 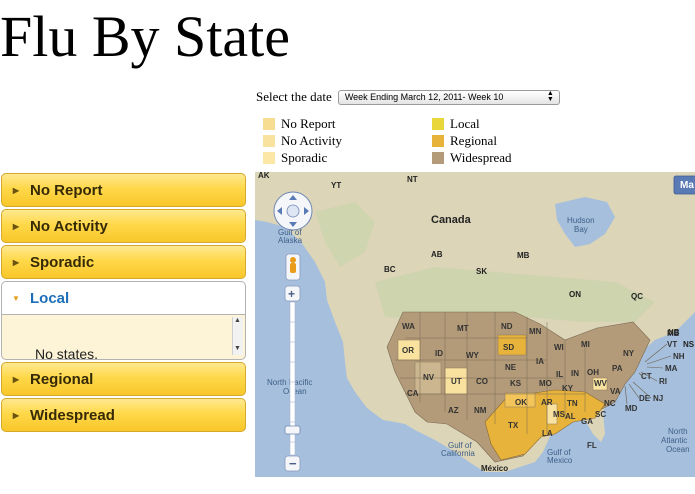 I want to click on place-label-hudson: Hudson, so click(x=581, y=220).